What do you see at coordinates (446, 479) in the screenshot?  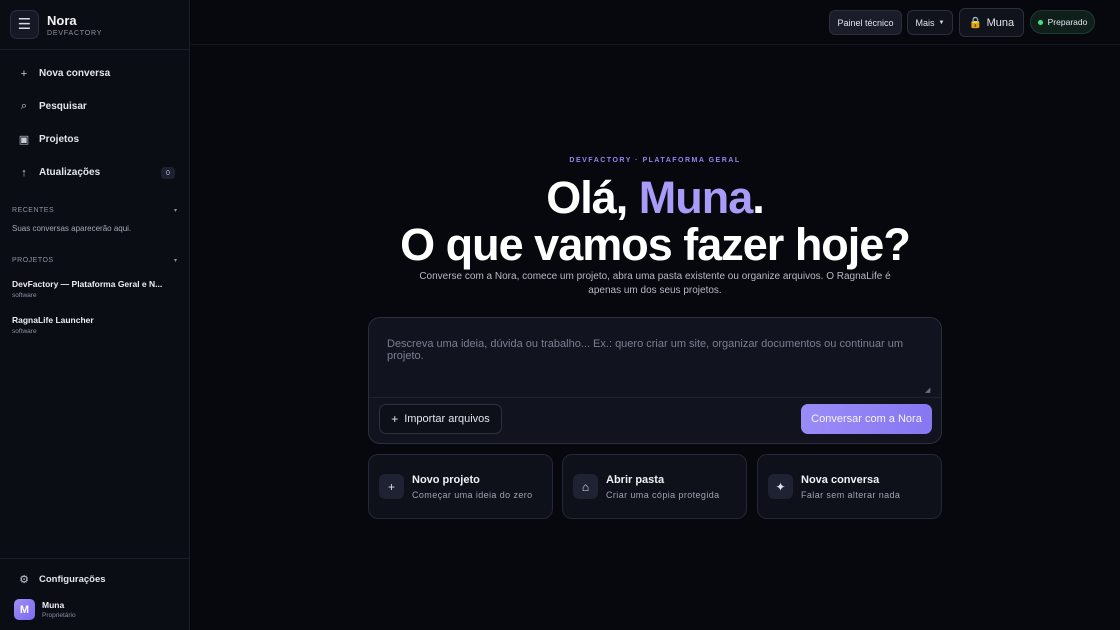 I see `card-title: Novo projeto` at bounding box center [446, 479].